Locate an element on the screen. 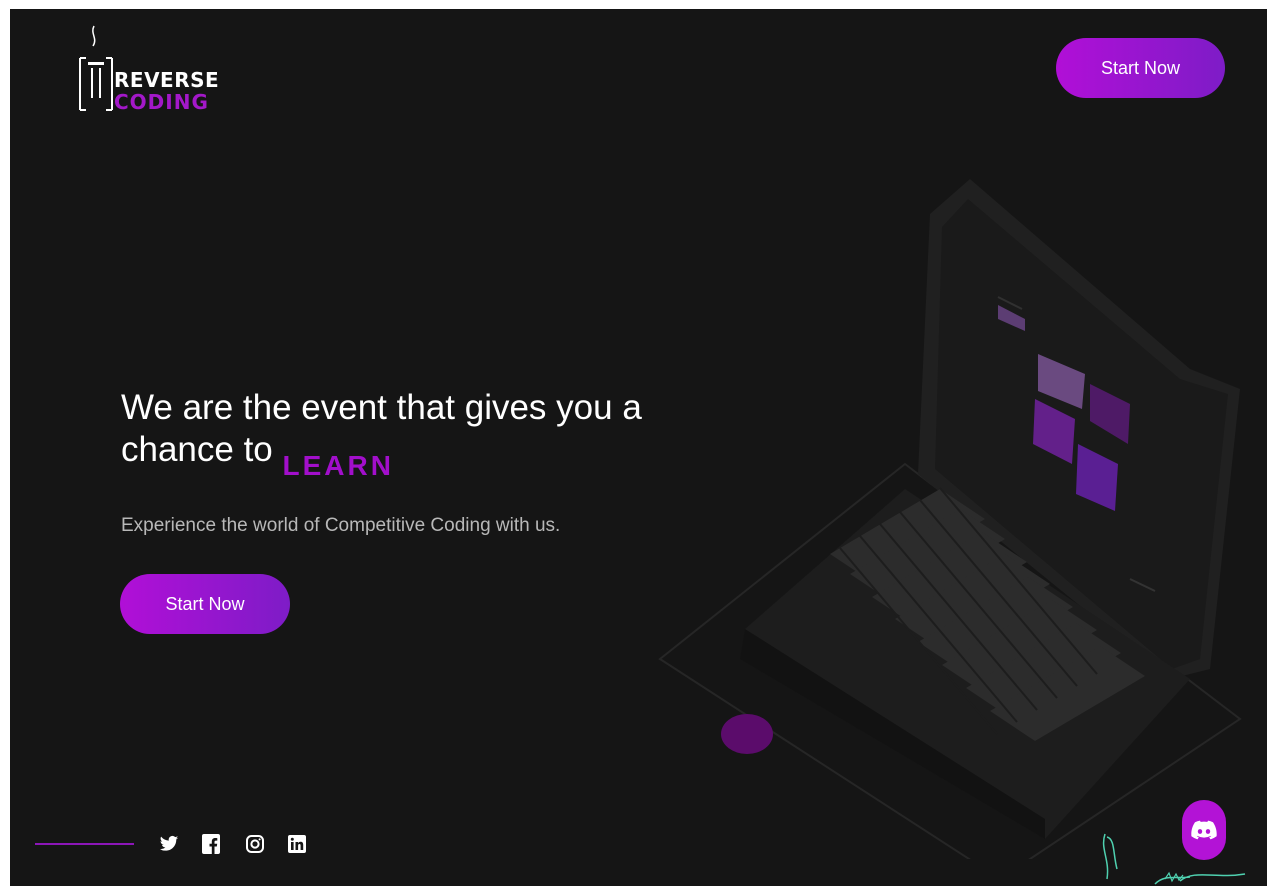  header-start-now-button: Start Now is located at coordinates (1140, 68).